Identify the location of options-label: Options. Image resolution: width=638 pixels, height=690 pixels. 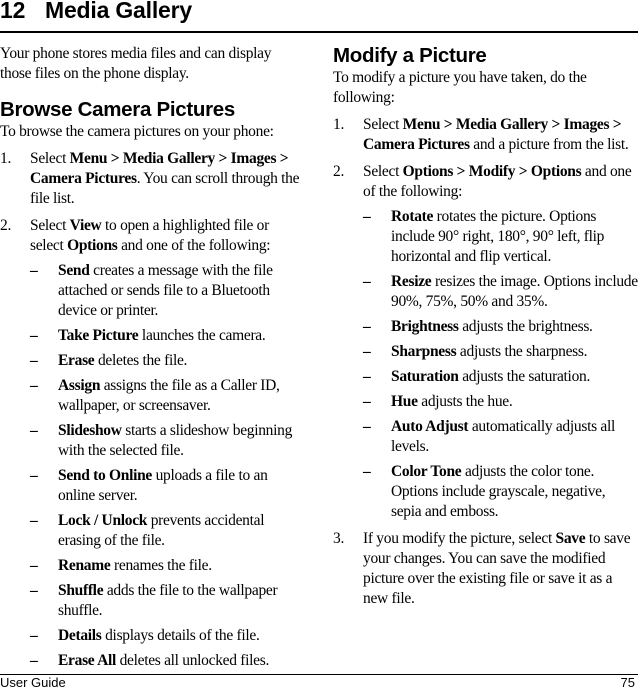
(92, 245).